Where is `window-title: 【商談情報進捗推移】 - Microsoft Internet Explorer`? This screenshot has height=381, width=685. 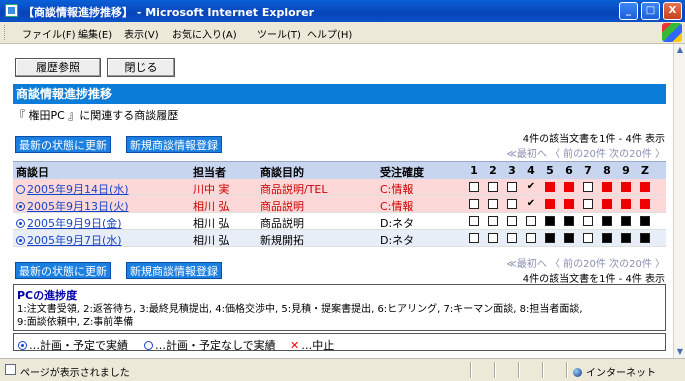
window-title: 【商談情報進捗推移】 - Microsoft Internet Explorer is located at coordinates (168, 12).